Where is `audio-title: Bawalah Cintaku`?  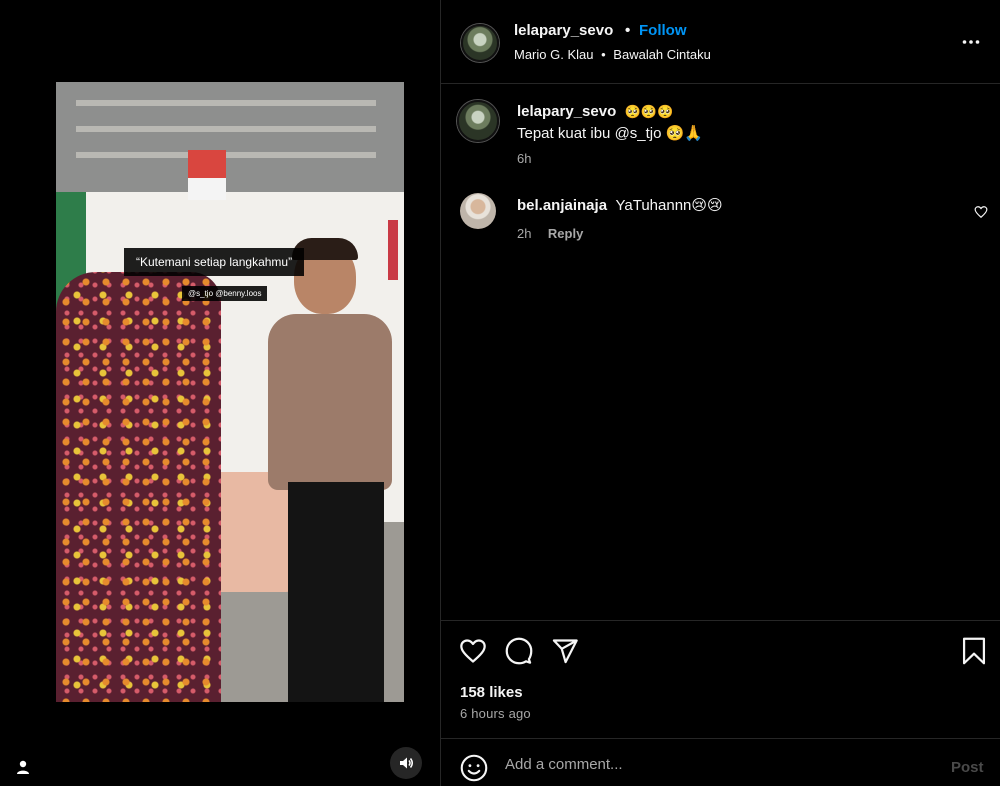 audio-title: Bawalah Cintaku is located at coordinates (662, 54).